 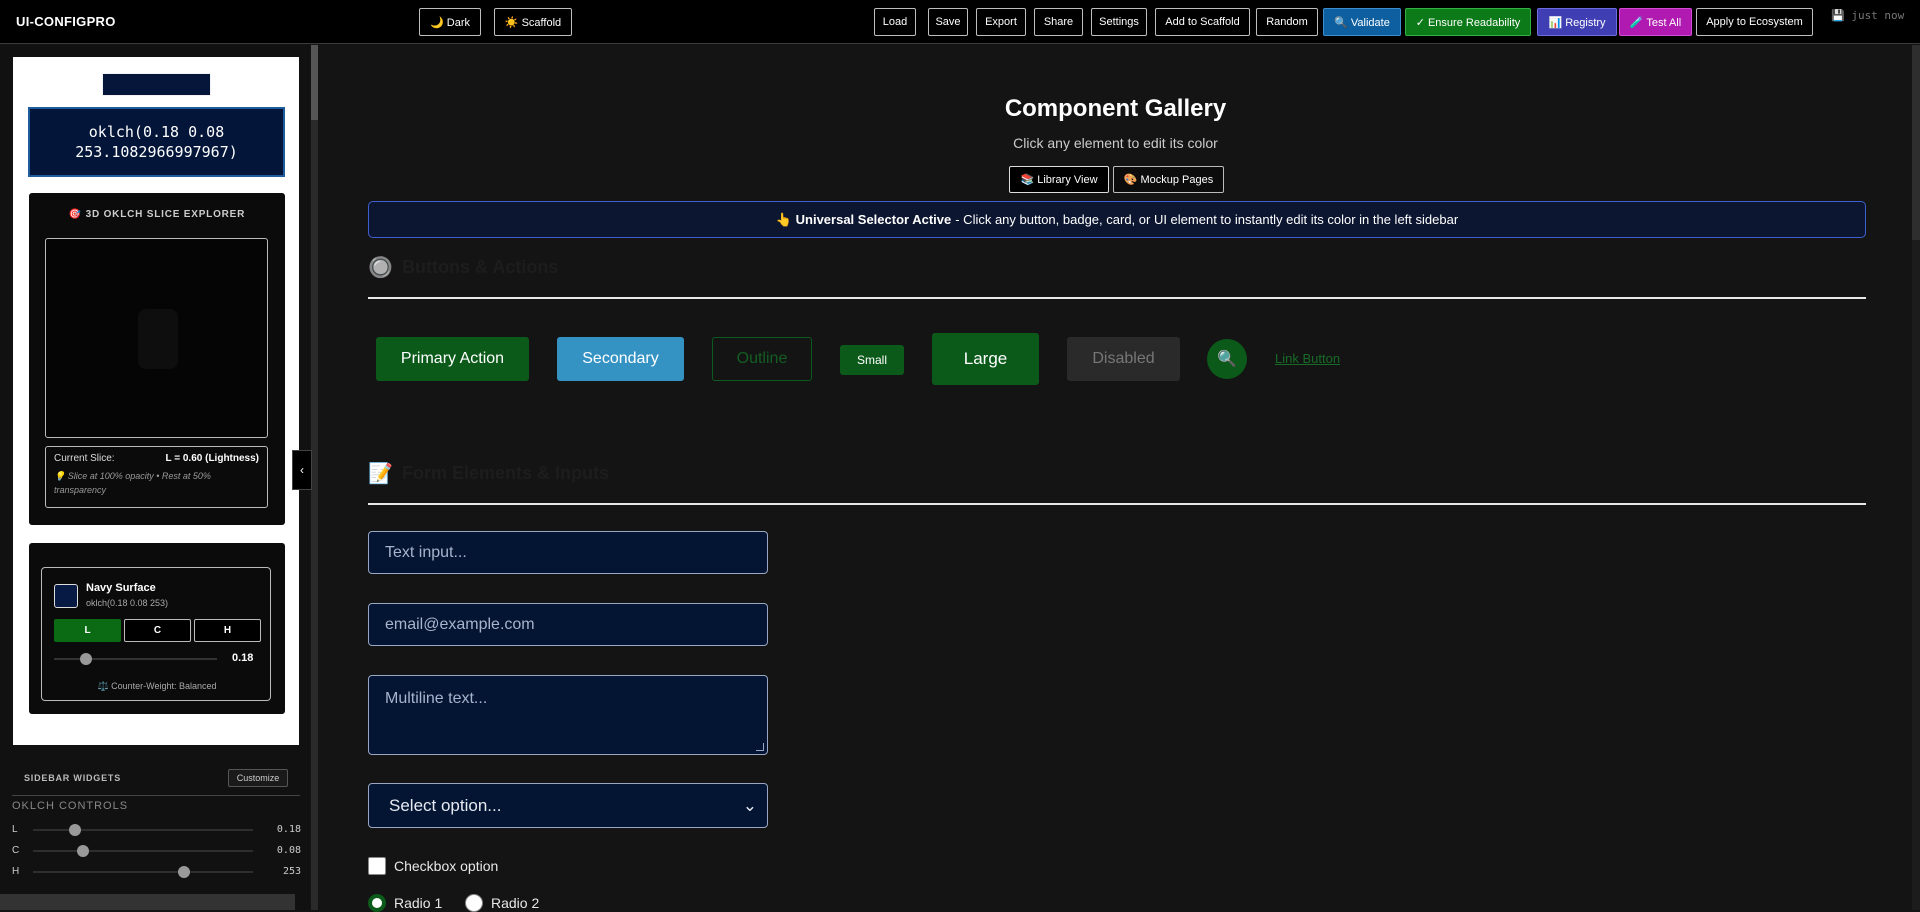 I want to click on color-widget-value: oklch(0.18 0.08 253), so click(x=127, y=603).